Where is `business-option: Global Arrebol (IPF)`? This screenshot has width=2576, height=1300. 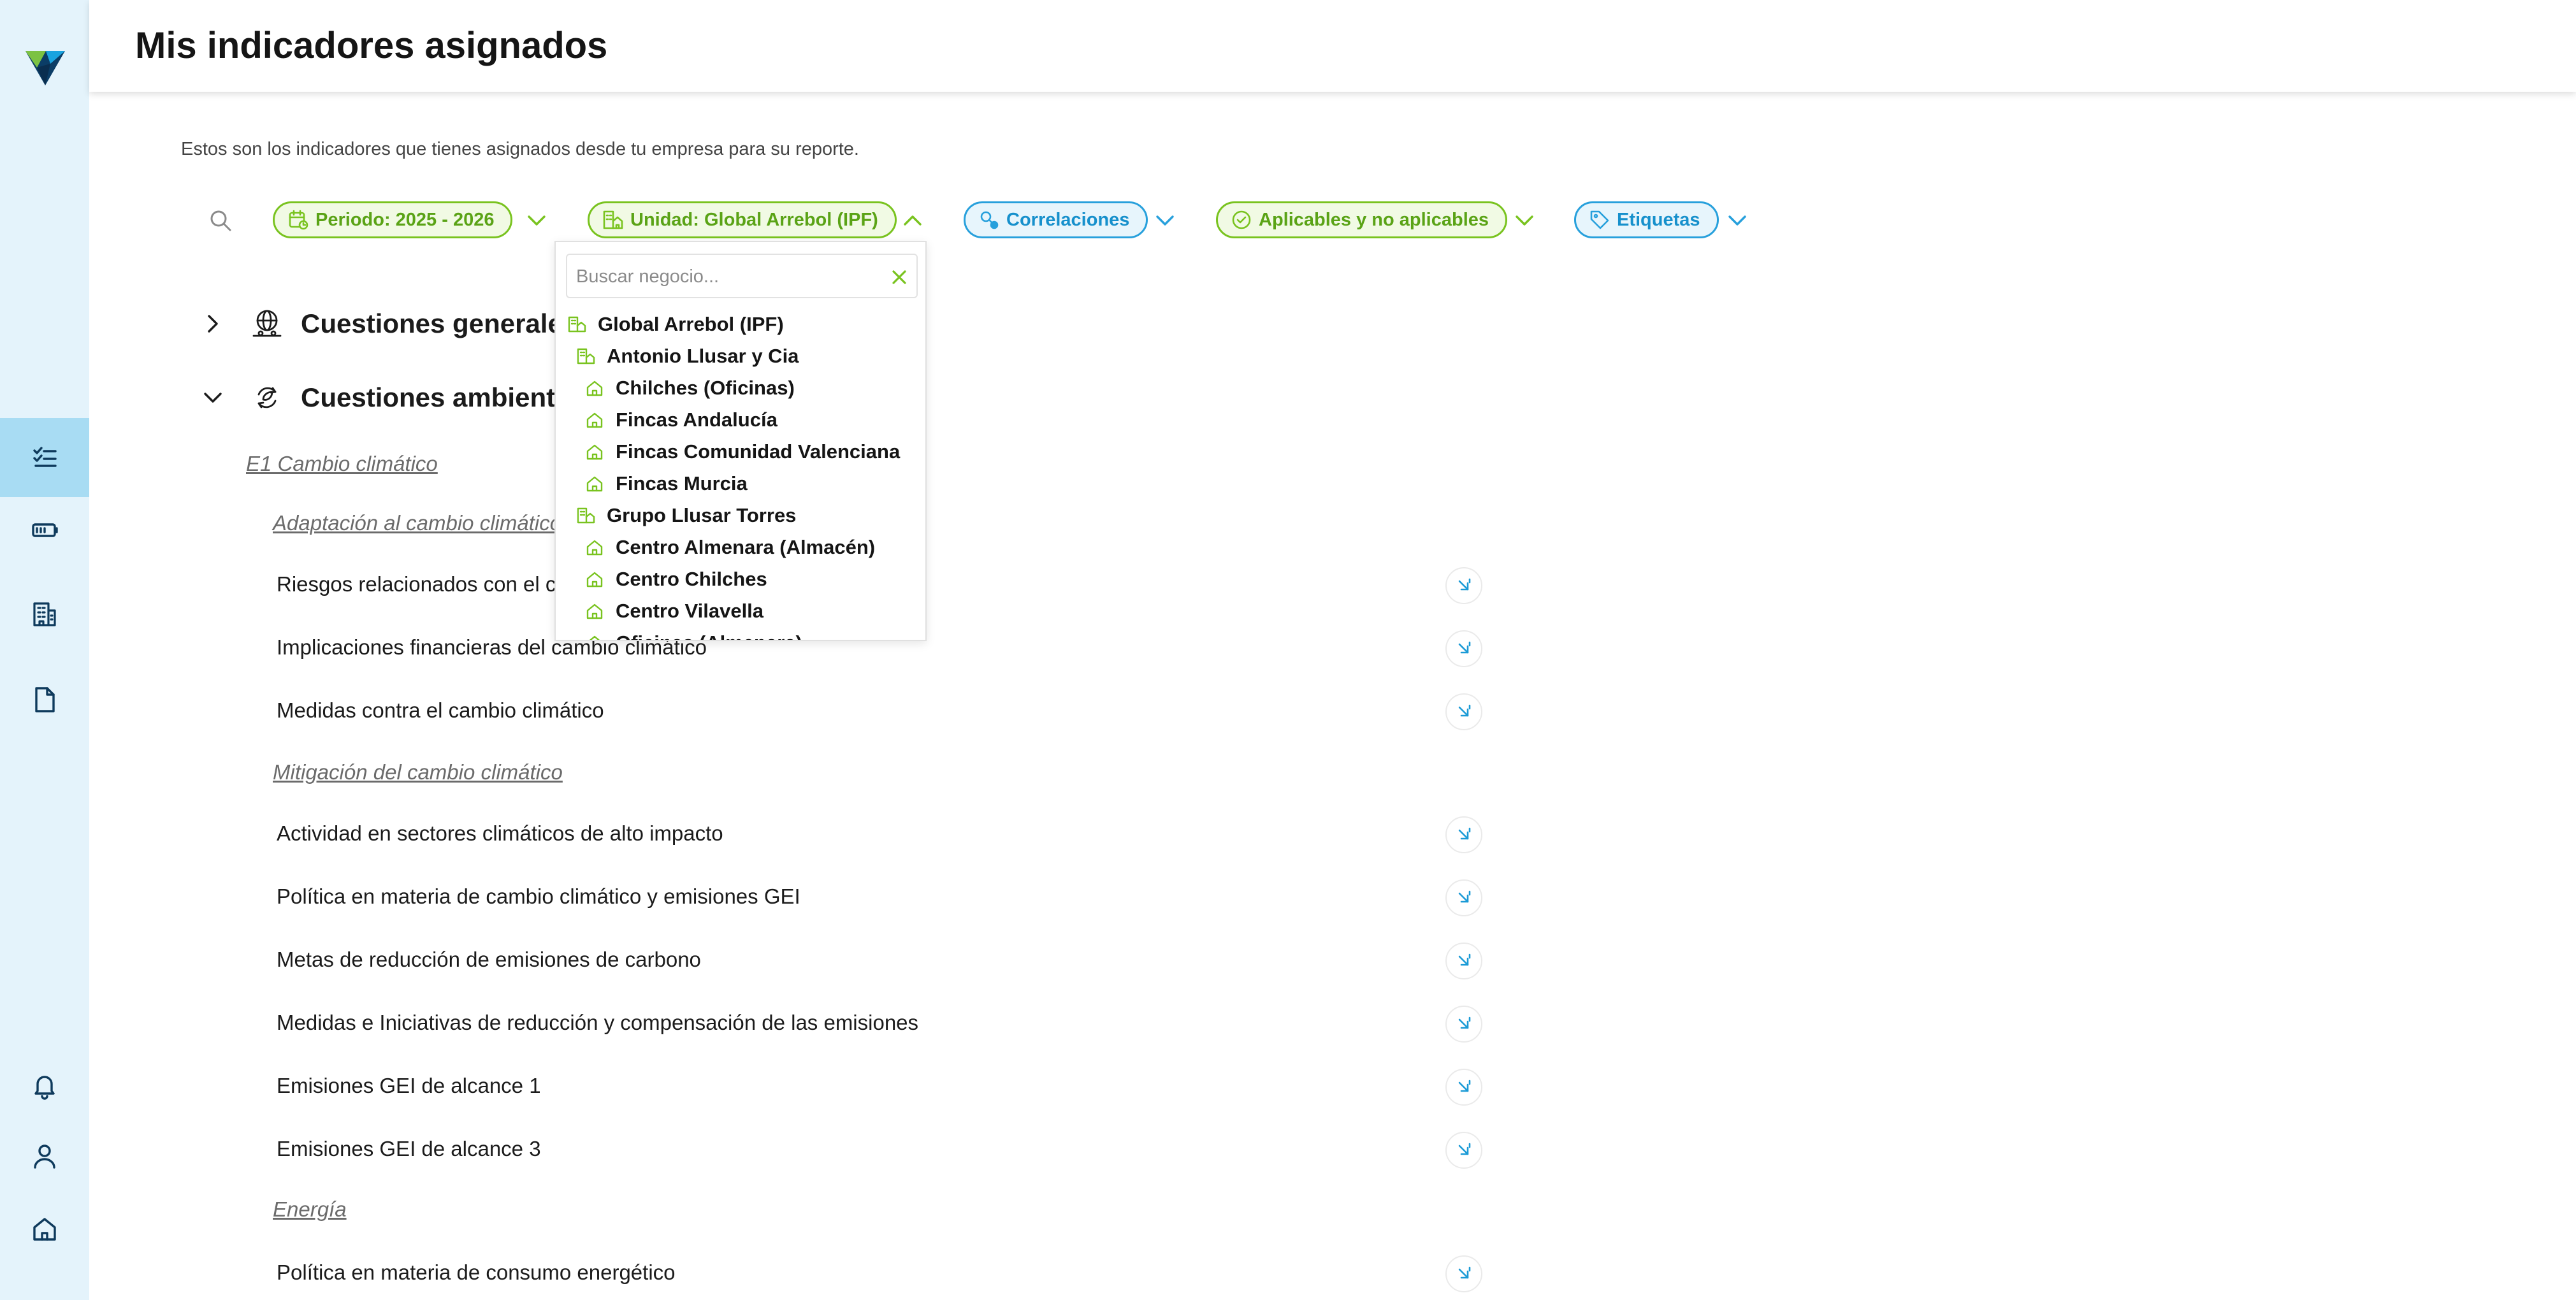
business-option: Global Arrebol (IPF) is located at coordinates (675, 324).